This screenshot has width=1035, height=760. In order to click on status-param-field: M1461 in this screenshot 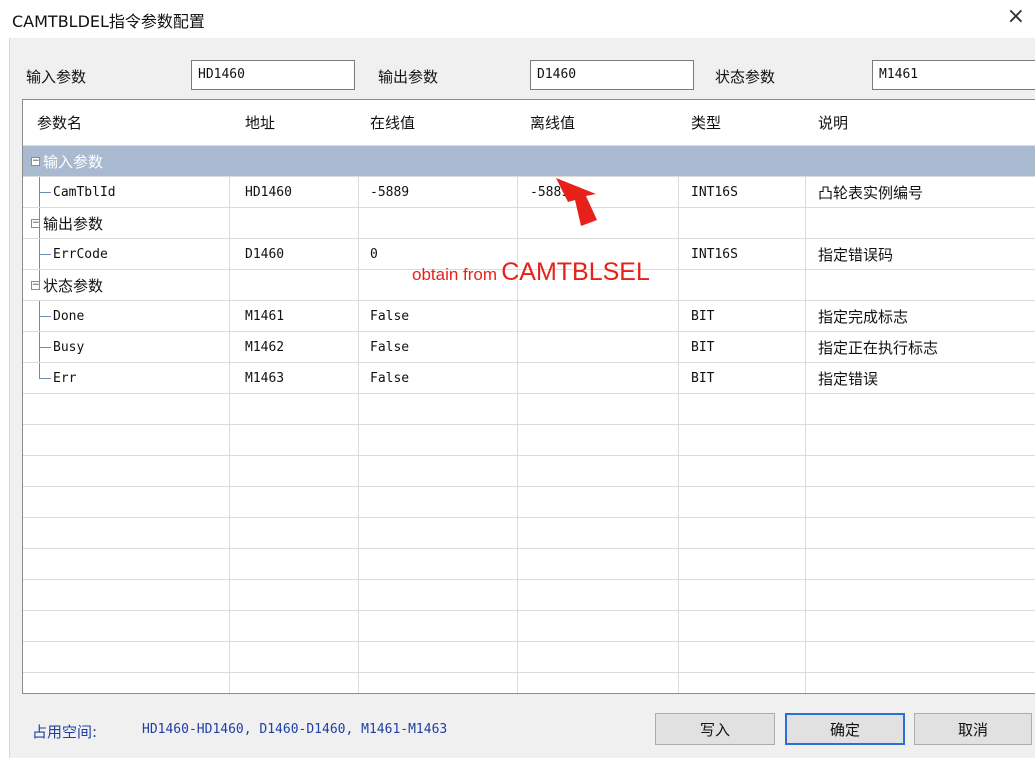, I will do `click(953, 75)`.